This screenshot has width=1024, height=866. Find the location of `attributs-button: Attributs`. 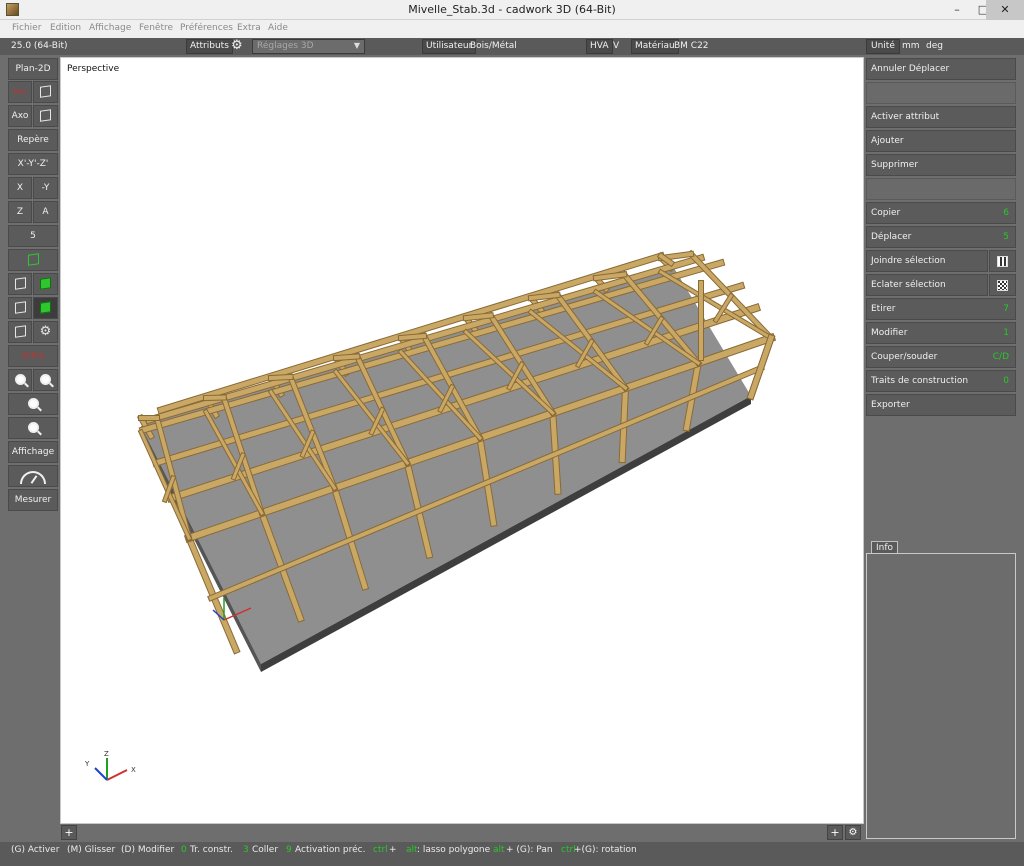

attributs-button: Attributs is located at coordinates (209, 46).